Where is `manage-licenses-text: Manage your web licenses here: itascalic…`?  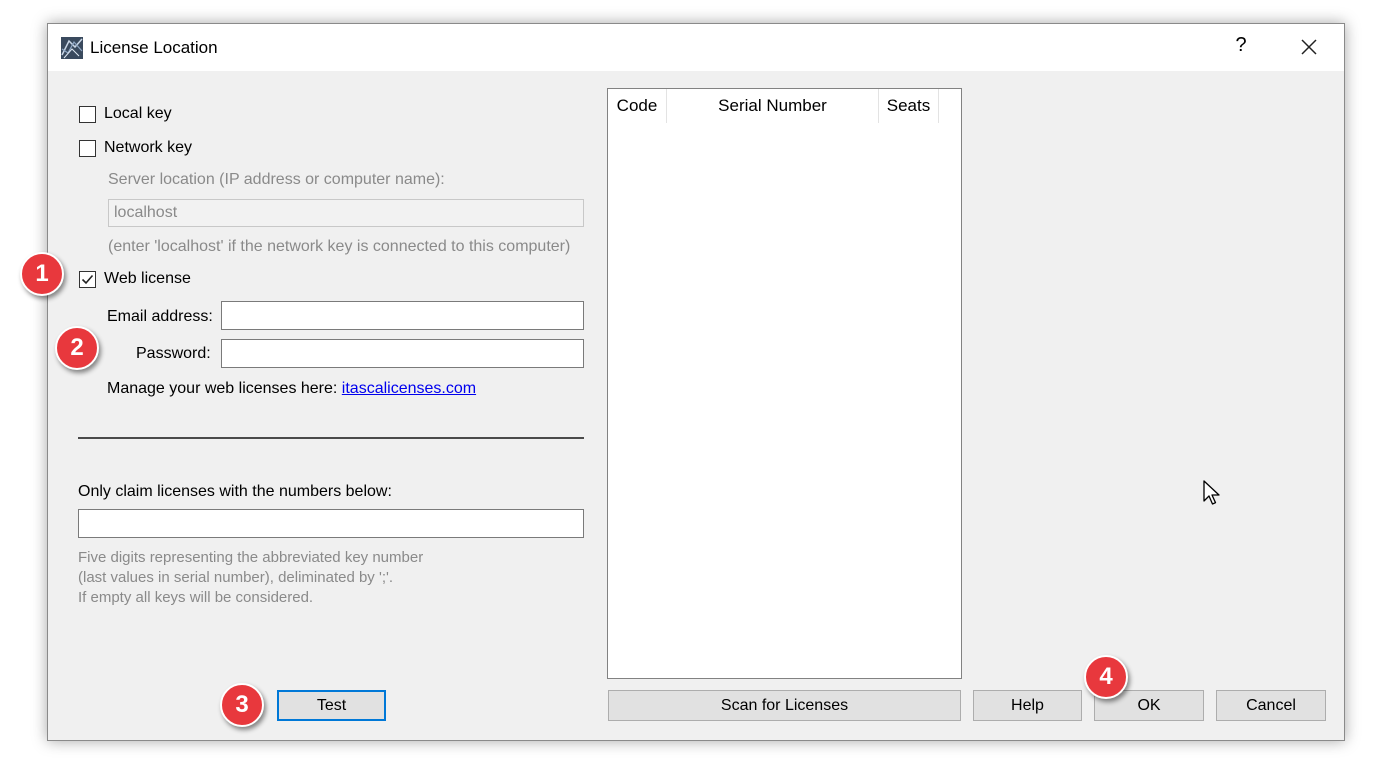
manage-licenses-text: Manage your web licenses here: itascalic… is located at coordinates (291, 389).